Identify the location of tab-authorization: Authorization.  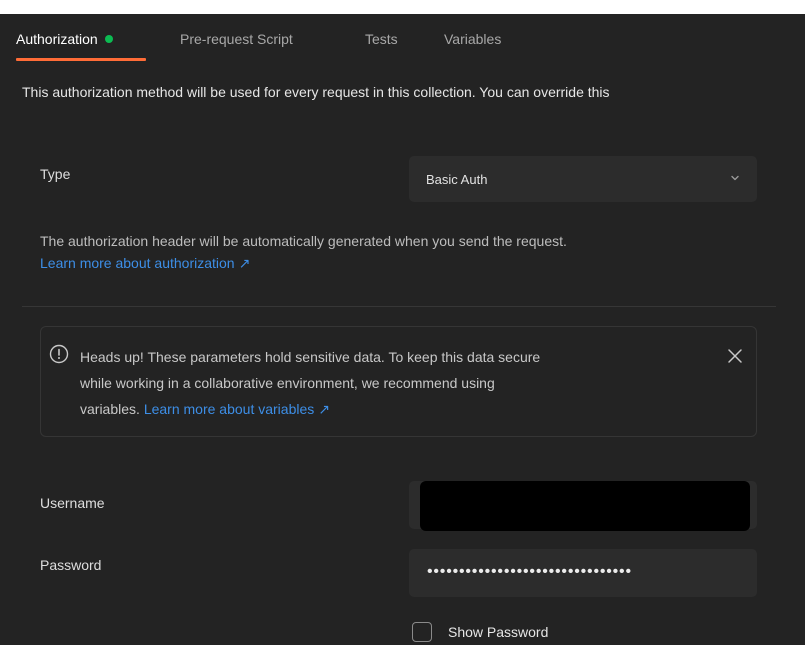
(64, 39).